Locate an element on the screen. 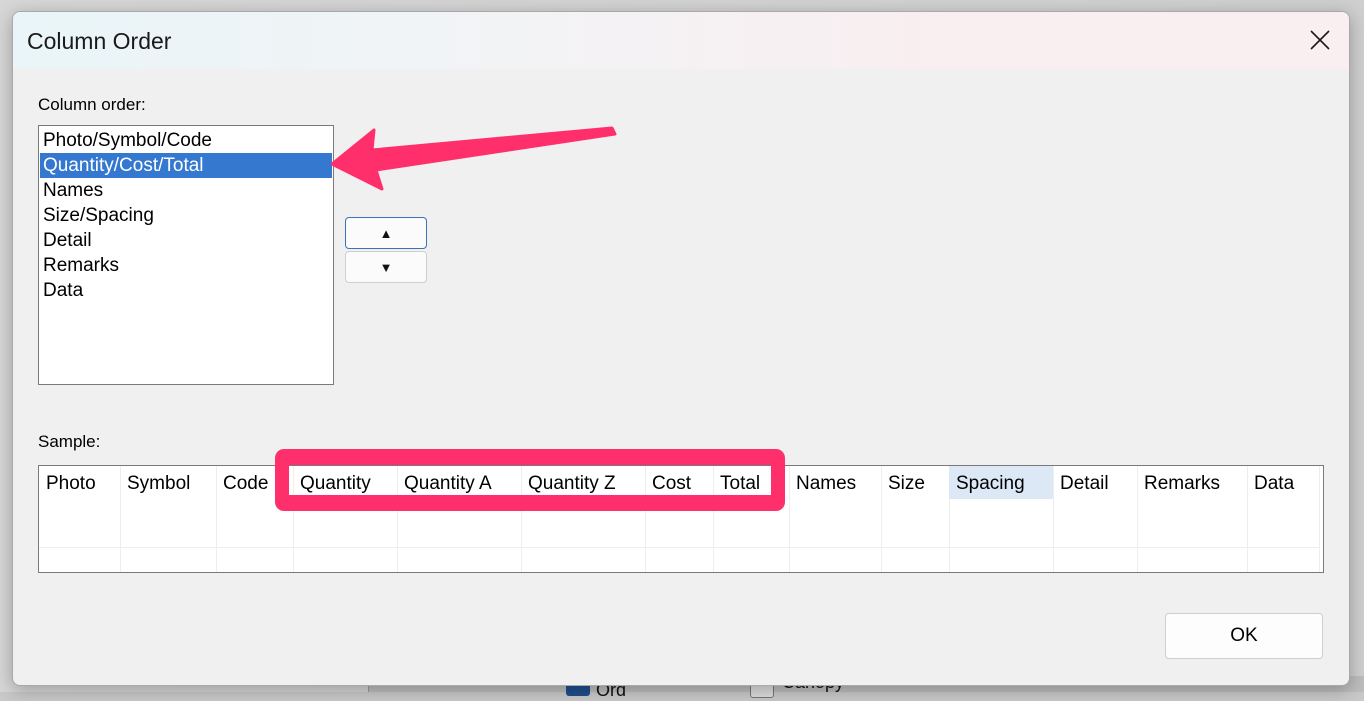 This screenshot has height=701, width=1364. sample-column-header: Quantity Z is located at coordinates (572, 483).